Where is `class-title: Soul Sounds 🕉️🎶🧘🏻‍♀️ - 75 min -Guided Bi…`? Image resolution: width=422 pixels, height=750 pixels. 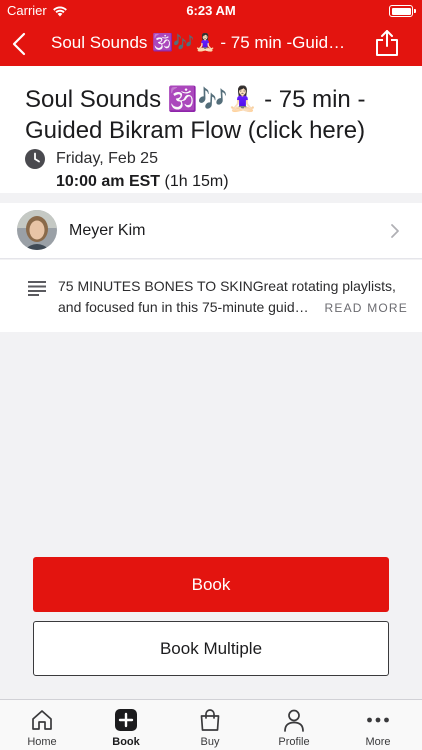 class-title: Soul Sounds 🕉️🎶🧘🏻‍♀️ - 75 min -Guided Bi… is located at coordinates (195, 115).